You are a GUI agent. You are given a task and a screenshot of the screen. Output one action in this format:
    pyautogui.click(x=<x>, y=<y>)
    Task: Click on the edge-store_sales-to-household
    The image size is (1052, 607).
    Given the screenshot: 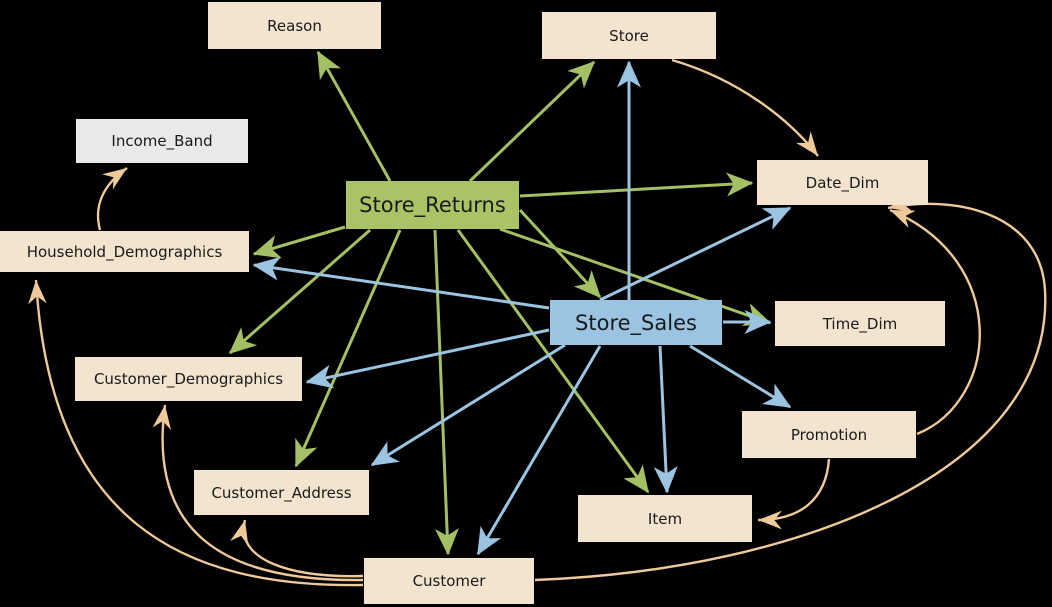 What is the action you would take?
    pyautogui.click(x=401, y=283)
    